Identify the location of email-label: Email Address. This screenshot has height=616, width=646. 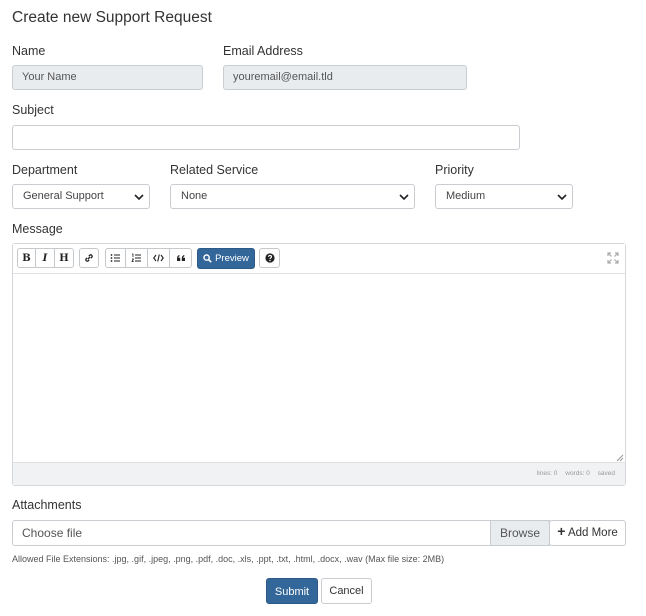
(263, 51).